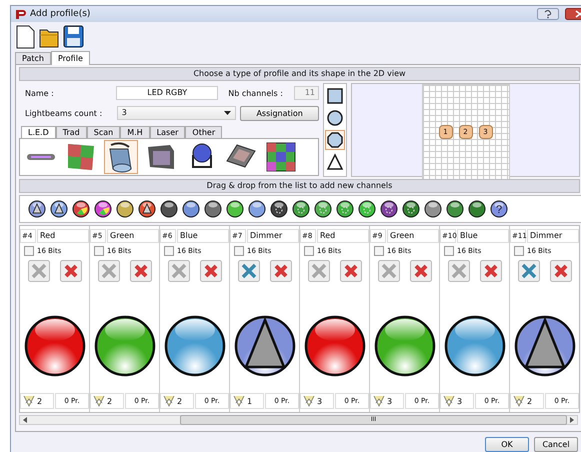 The height and width of the screenshot is (452, 581). What do you see at coordinates (228, 113) in the screenshot?
I see `caret-icon` at bounding box center [228, 113].